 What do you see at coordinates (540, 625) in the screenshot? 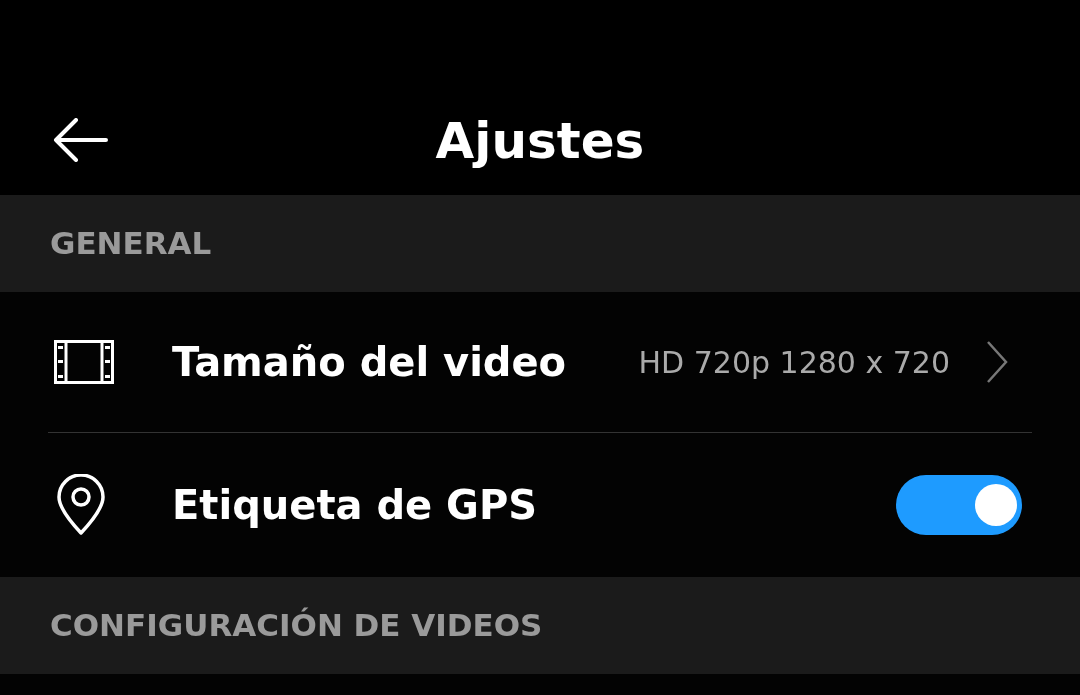
I see `section-header: CONFIGURACIÓN DE VIDEOS` at bounding box center [540, 625].